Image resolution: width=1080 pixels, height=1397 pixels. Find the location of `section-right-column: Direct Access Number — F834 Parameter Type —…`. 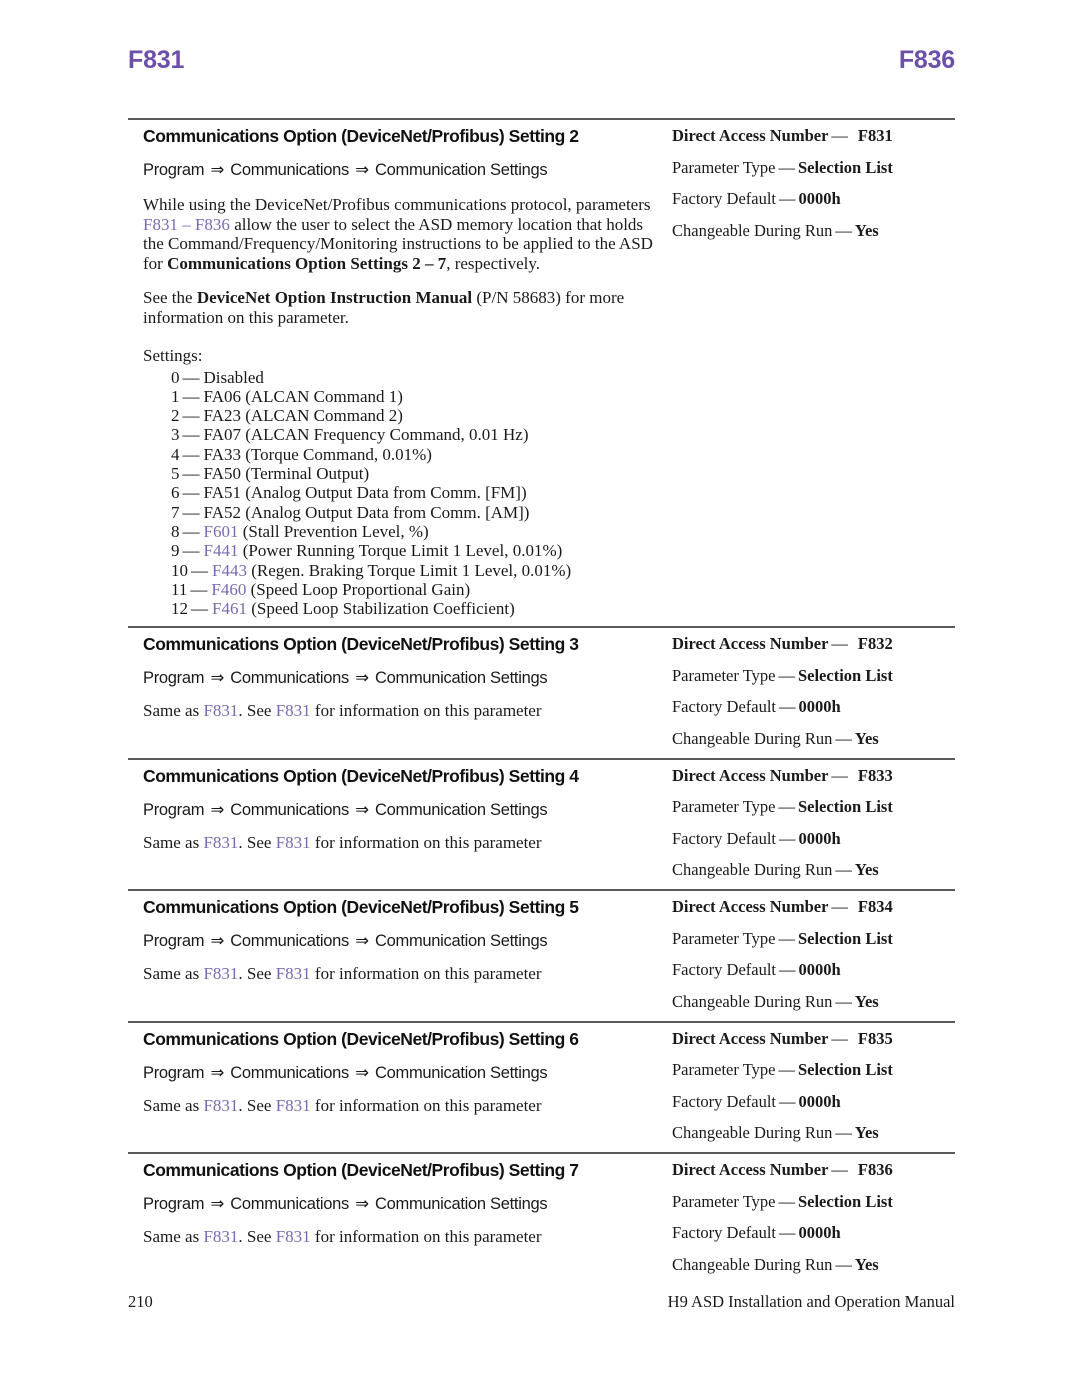

section-right-column: Direct Access Number — F834 Parameter Type —… is located at coordinates (807, 954).